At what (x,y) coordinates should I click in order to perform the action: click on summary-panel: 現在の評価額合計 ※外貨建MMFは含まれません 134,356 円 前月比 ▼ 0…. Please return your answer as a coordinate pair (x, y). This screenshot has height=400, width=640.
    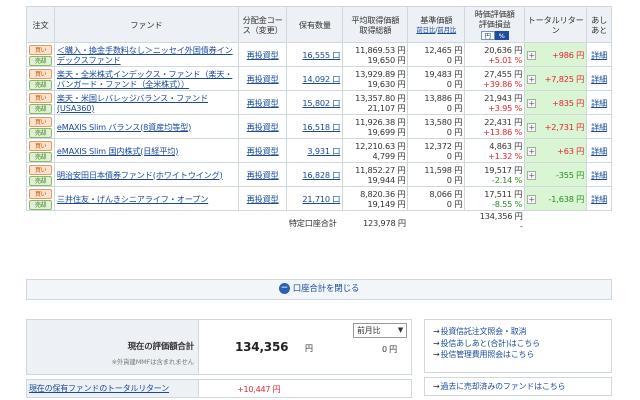
    Looking at the image, I should click on (219, 358).